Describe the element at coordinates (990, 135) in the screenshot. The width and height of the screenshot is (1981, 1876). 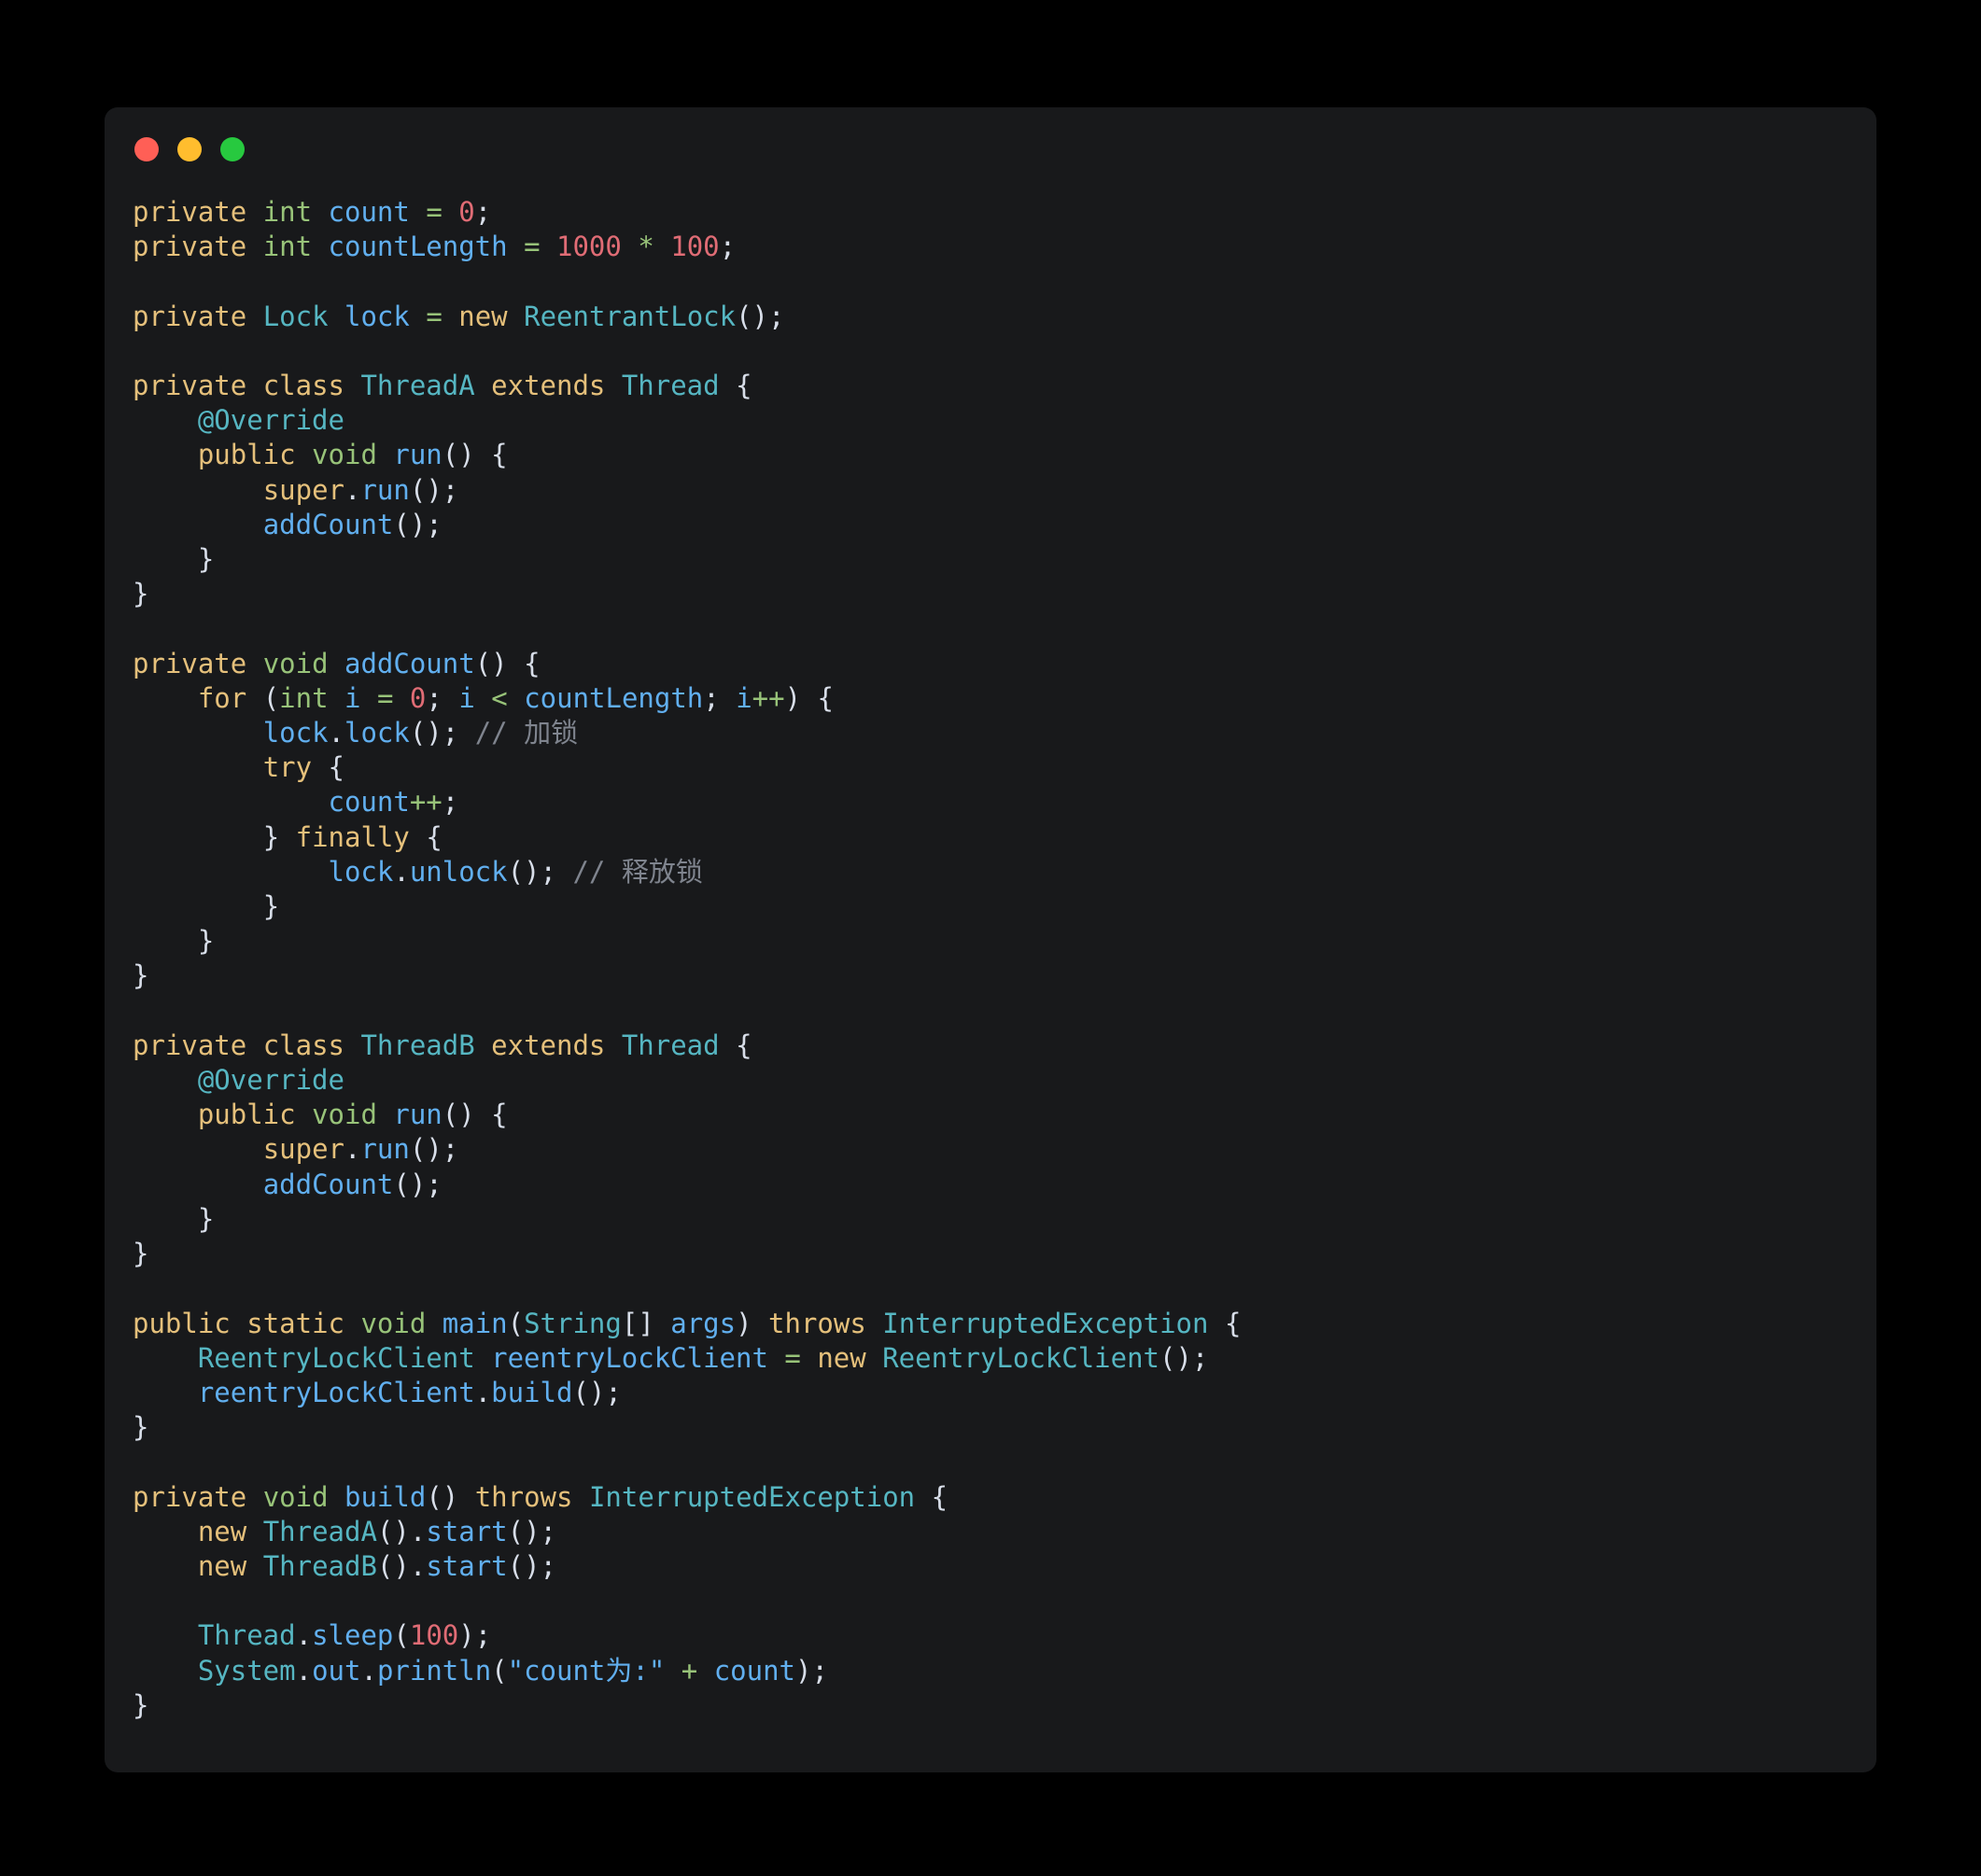
I see `window-titlebar` at that location.